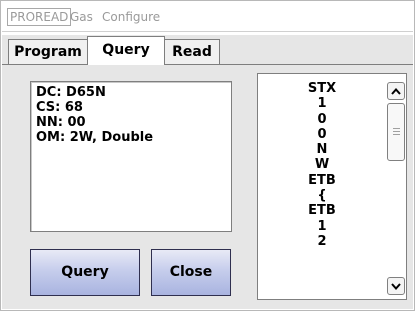 The height and width of the screenshot is (311, 415). What do you see at coordinates (396, 132) in the screenshot?
I see `scroll-thumb` at bounding box center [396, 132].